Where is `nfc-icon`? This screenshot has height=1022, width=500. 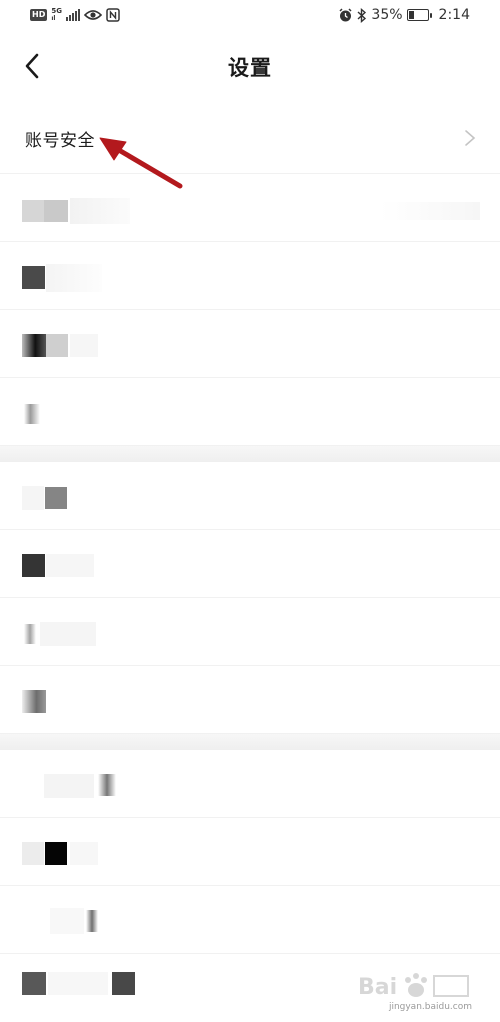 nfc-icon is located at coordinates (113, 15).